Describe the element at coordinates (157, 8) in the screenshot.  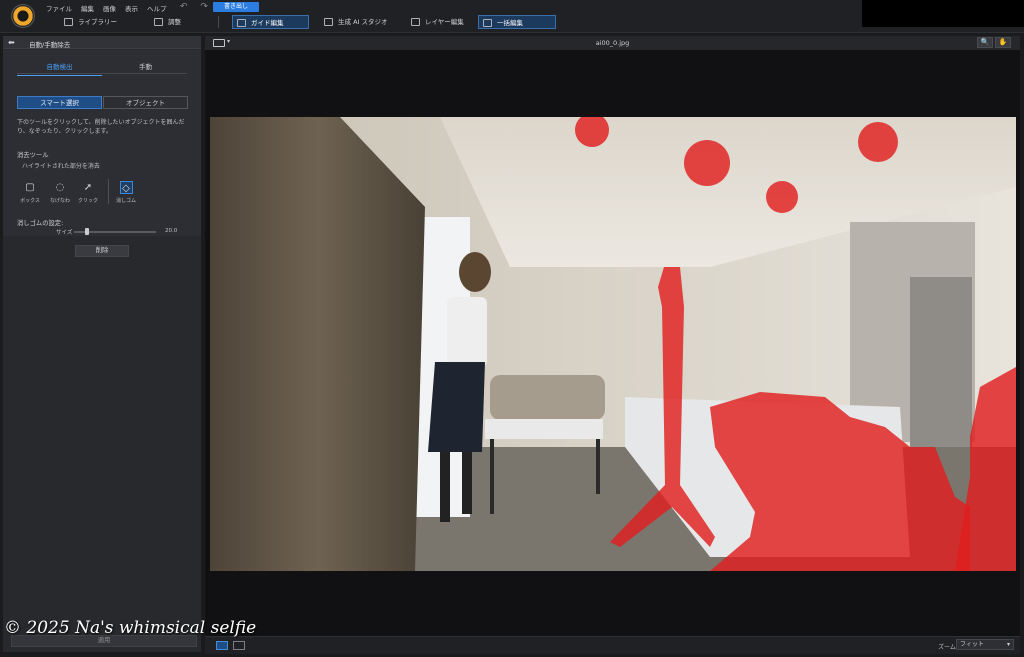
I see `menu-help: ヘルプ` at that location.